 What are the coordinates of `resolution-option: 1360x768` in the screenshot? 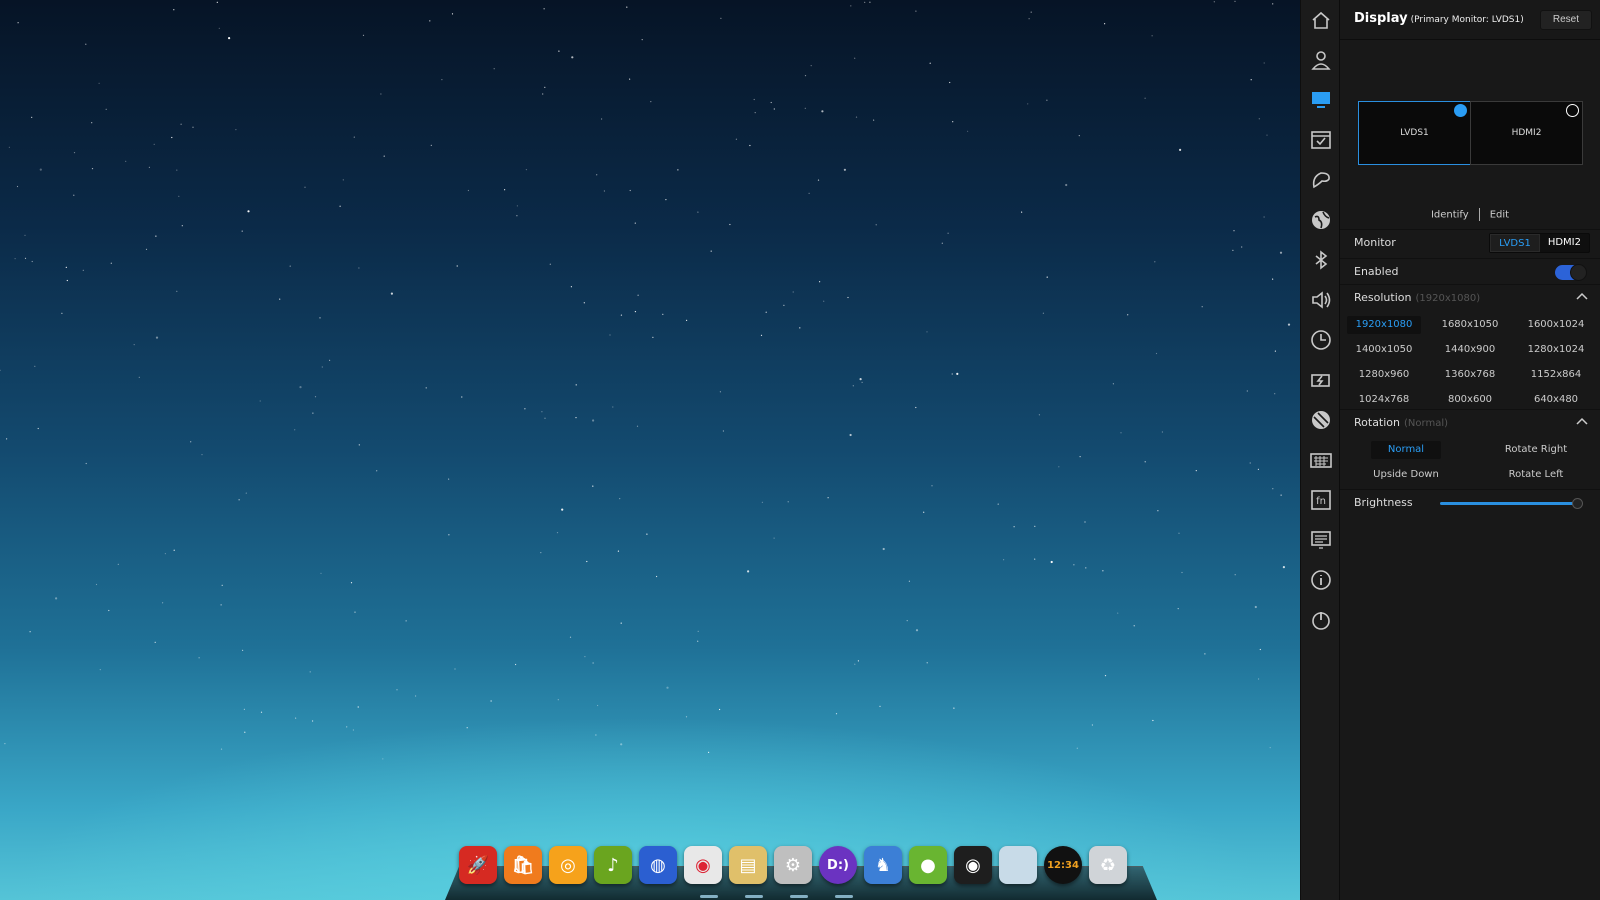 It's located at (1470, 375).